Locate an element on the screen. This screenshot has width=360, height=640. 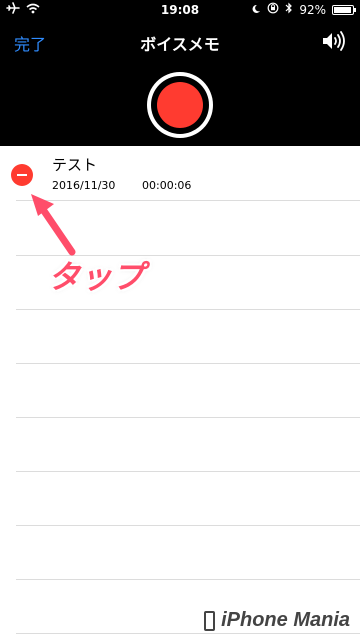
speaker-icon is located at coordinates (334, 41).